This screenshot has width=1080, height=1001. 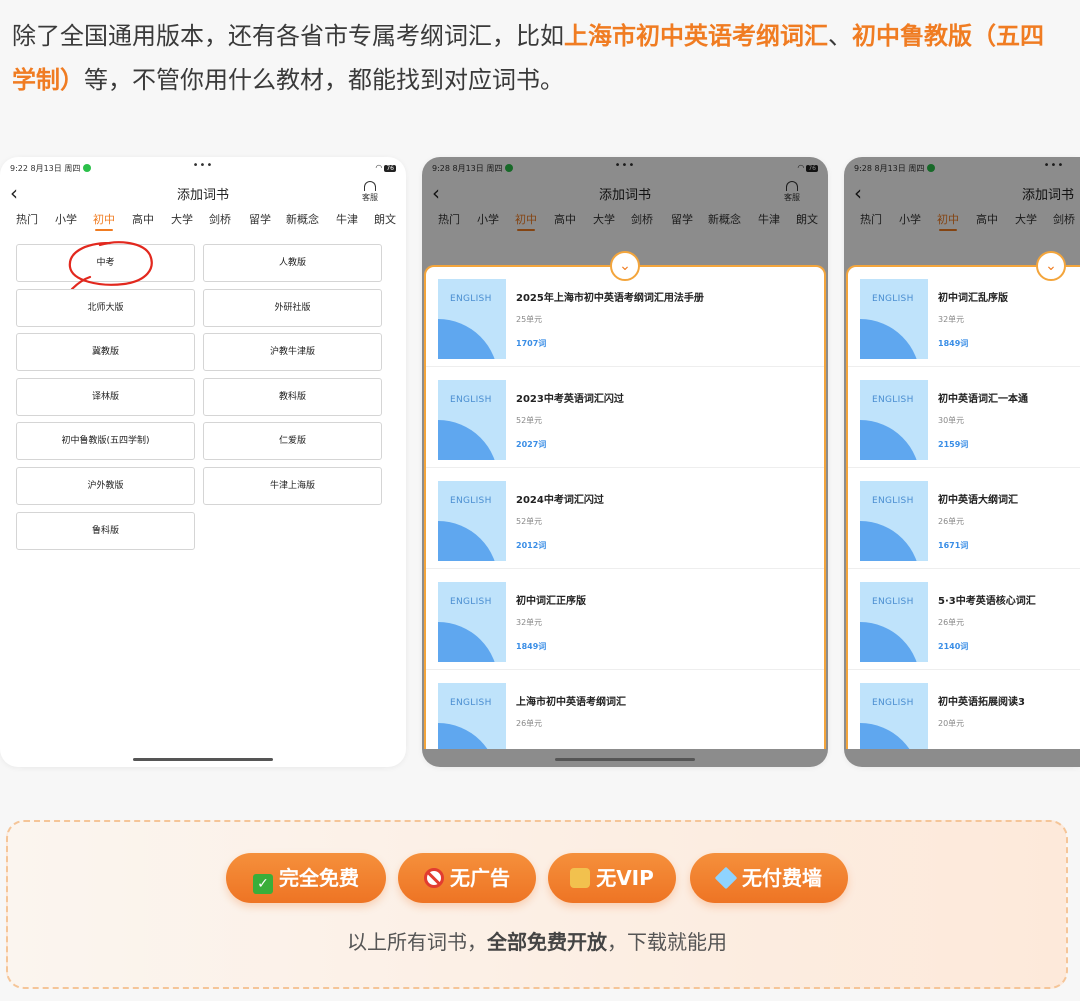 I want to click on book-units: 52单元, so click(x=529, y=521).